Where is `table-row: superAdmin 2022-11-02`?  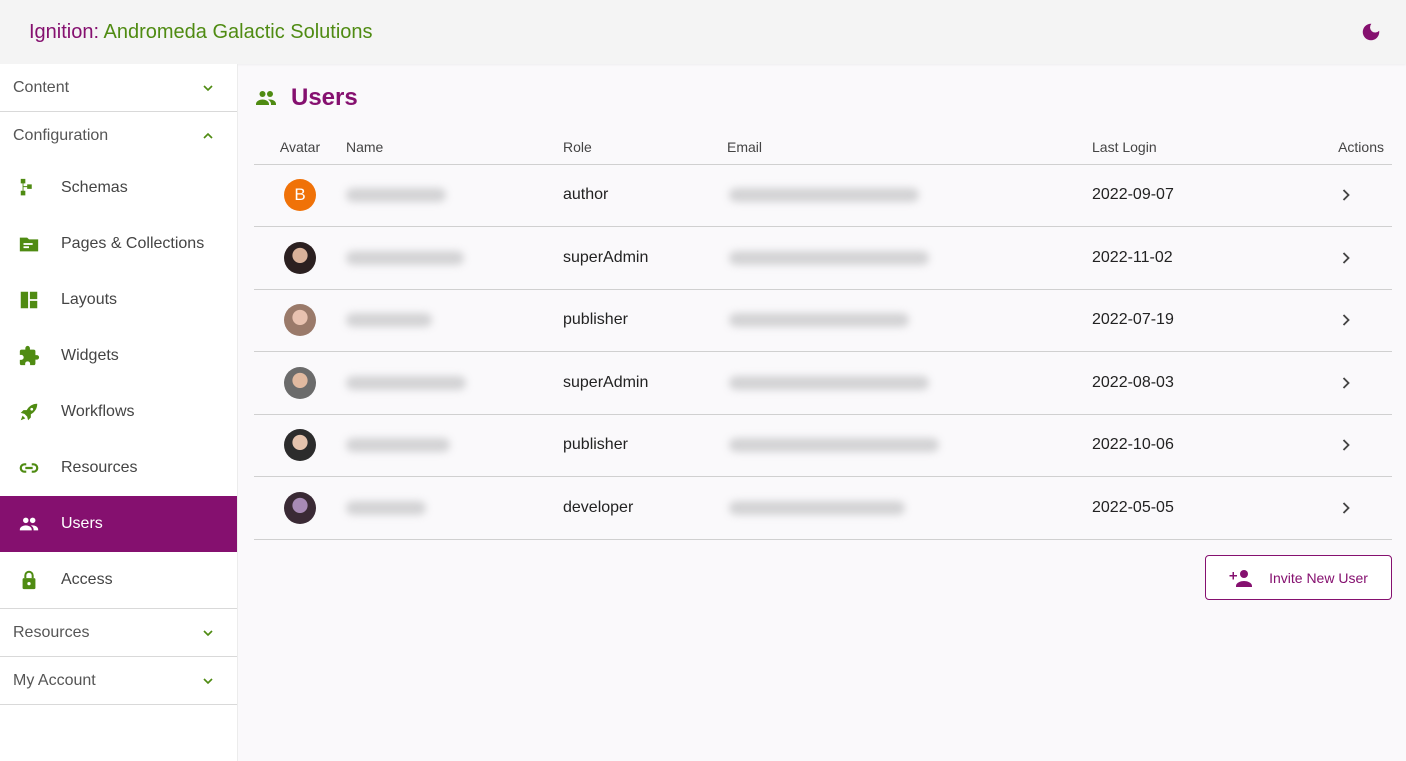 table-row: superAdmin 2022-11-02 is located at coordinates (823, 258).